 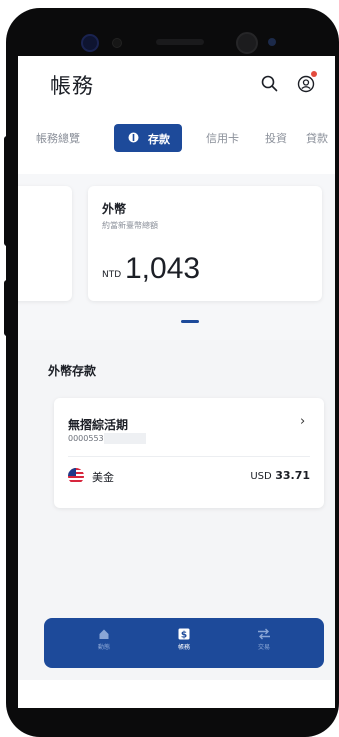 I want to click on bottom-safe-area, so click(x=176, y=694).